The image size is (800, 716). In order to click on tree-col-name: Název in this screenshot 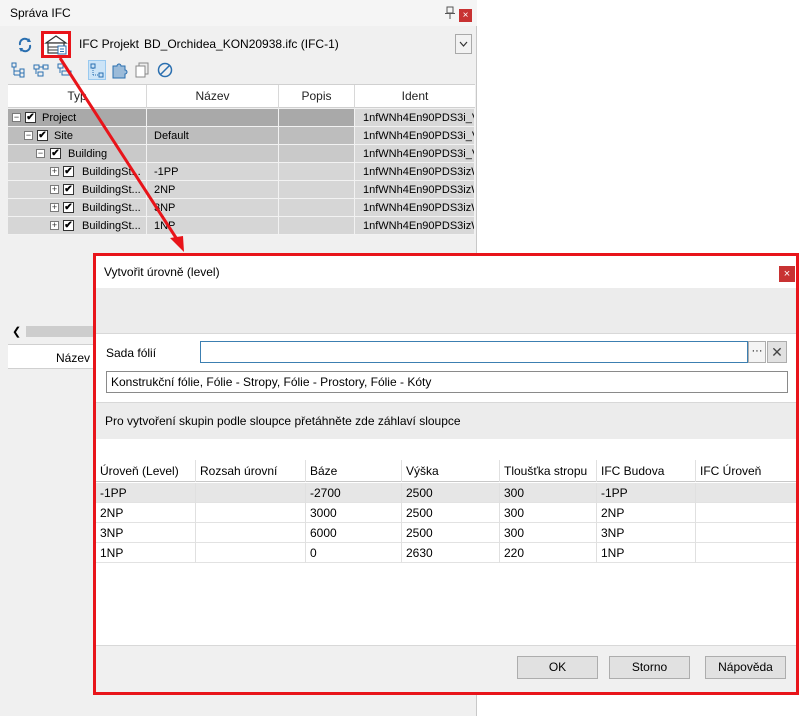, I will do `click(213, 96)`.